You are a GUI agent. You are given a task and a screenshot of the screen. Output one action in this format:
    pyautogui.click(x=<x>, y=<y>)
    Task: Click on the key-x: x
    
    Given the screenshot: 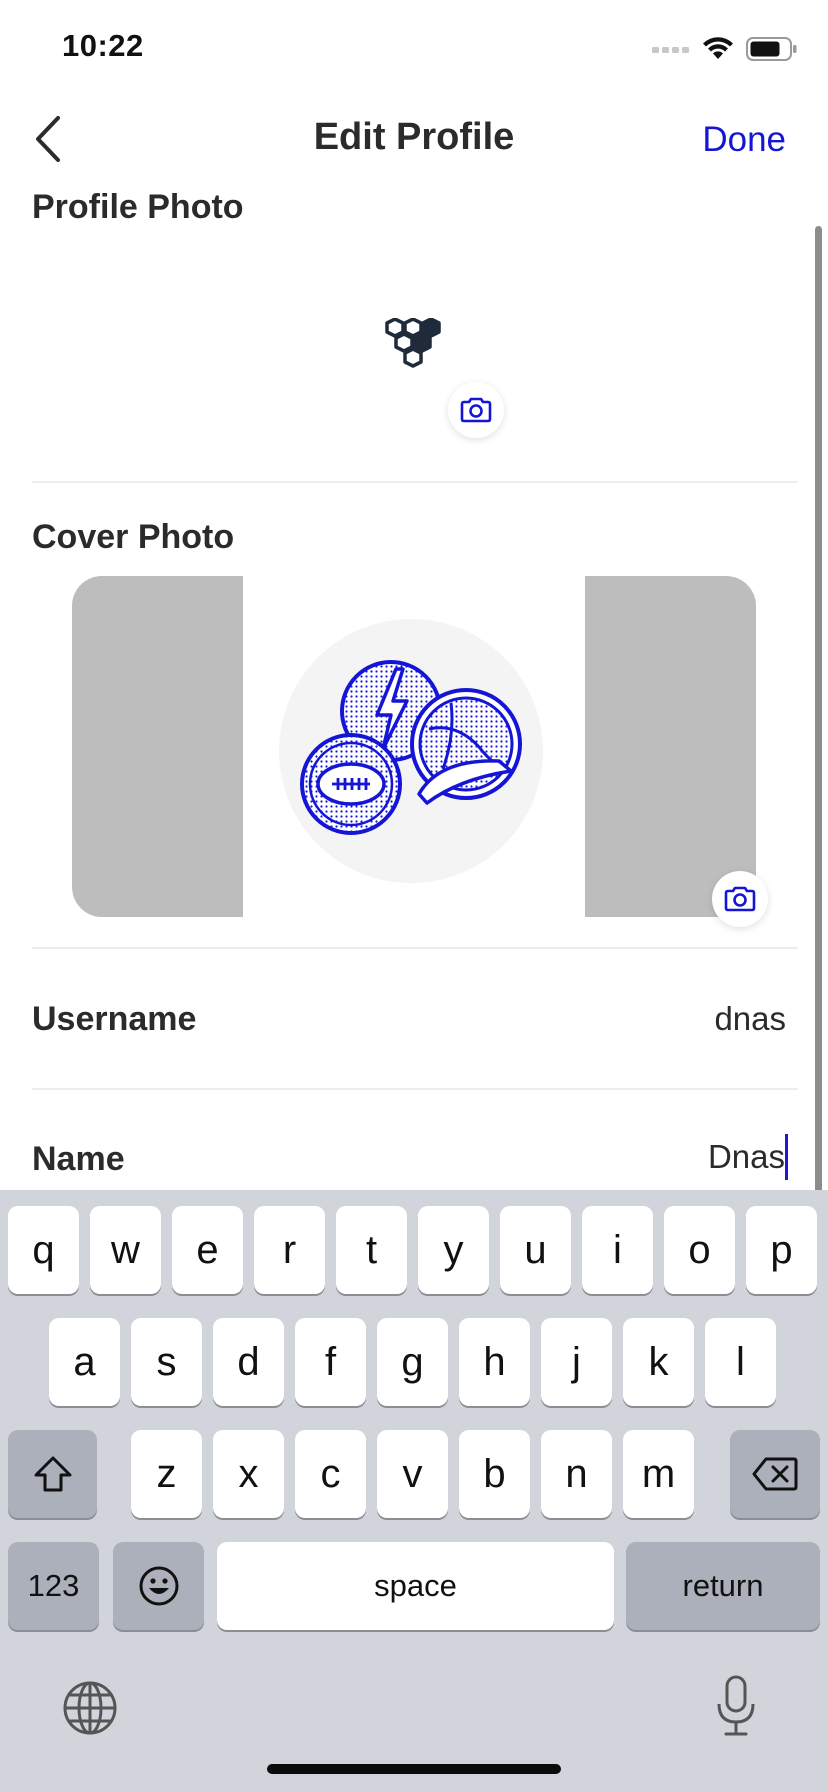 What is the action you would take?
    pyautogui.click(x=248, y=1474)
    